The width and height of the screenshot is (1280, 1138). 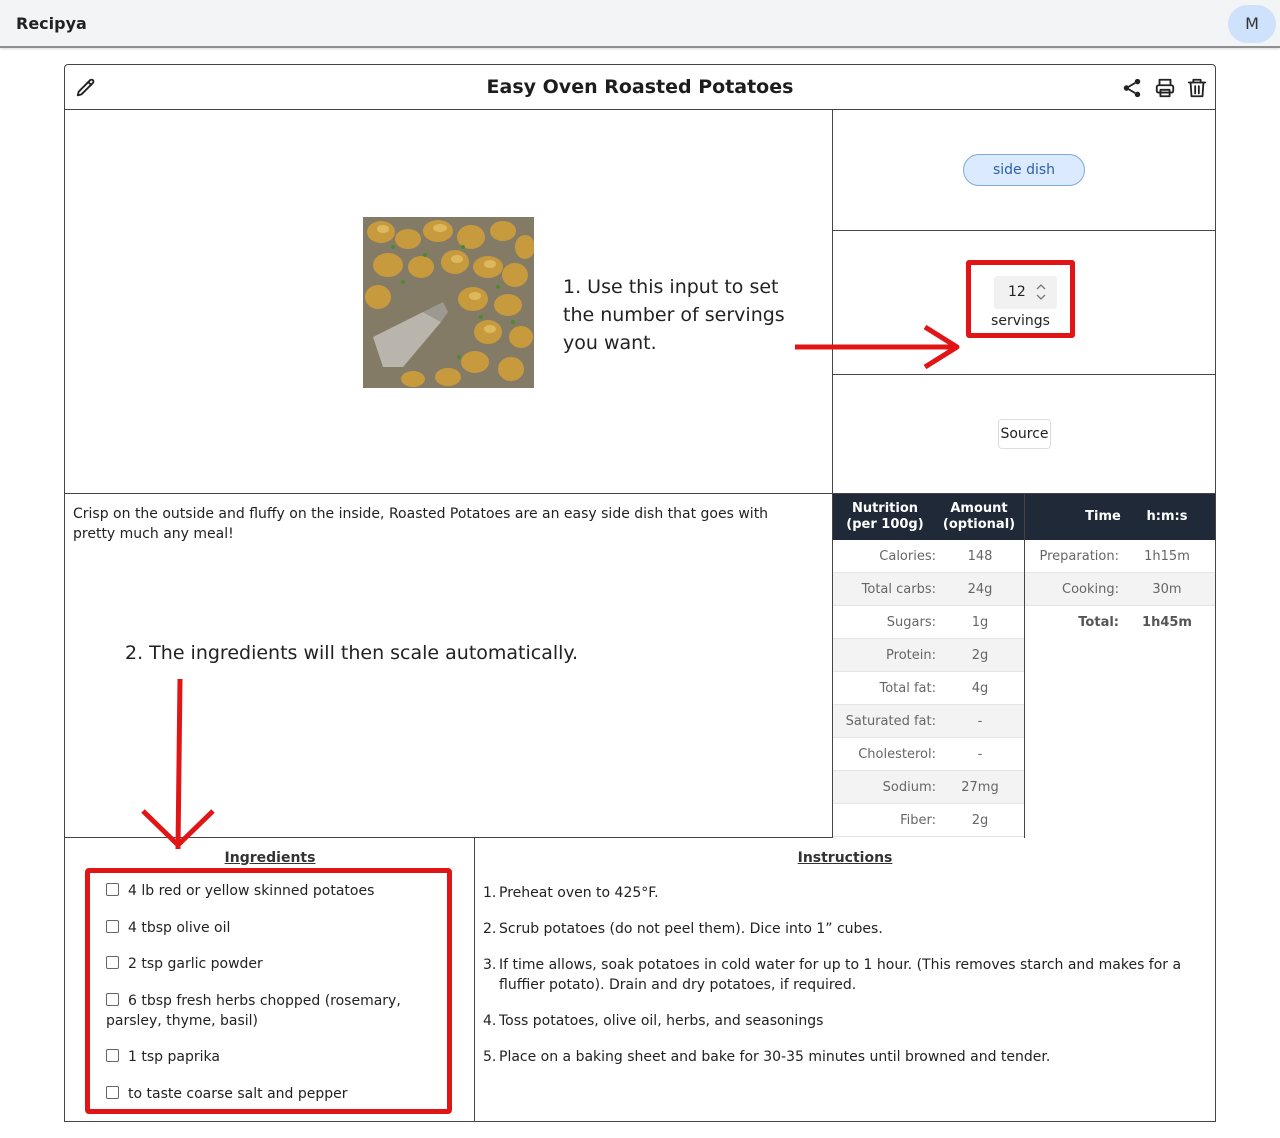 What do you see at coordinates (907, 556) in the screenshot?
I see `nutrition-label: Calories:` at bounding box center [907, 556].